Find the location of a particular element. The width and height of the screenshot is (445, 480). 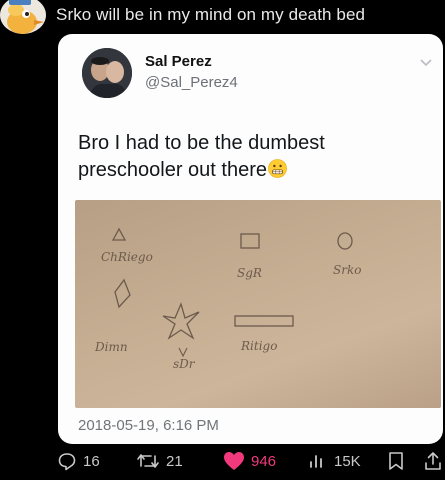

tweet-timestamp: 2018-05-19, 6:16 PM is located at coordinates (148, 425).